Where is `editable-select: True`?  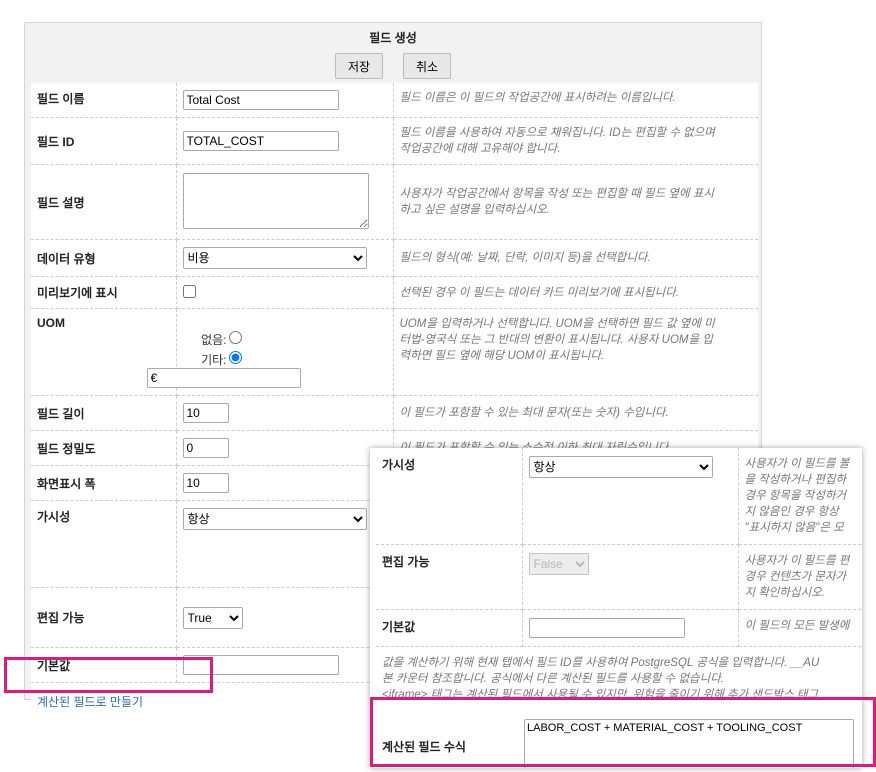 editable-select: True is located at coordinates (212, 617).